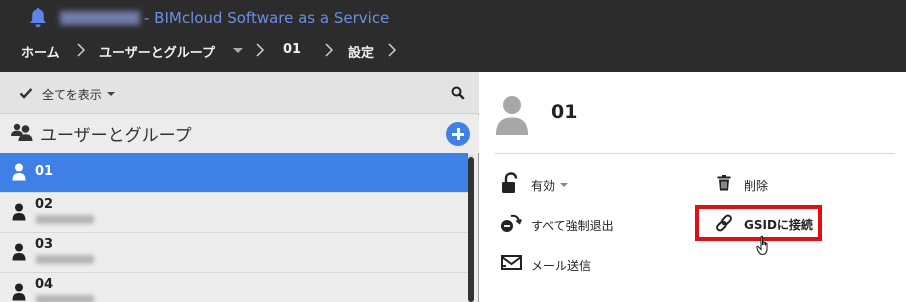 Image resolution: width=906 pixels, height=302 pixels. I want to click on users-group-icon, so click(22, 132).